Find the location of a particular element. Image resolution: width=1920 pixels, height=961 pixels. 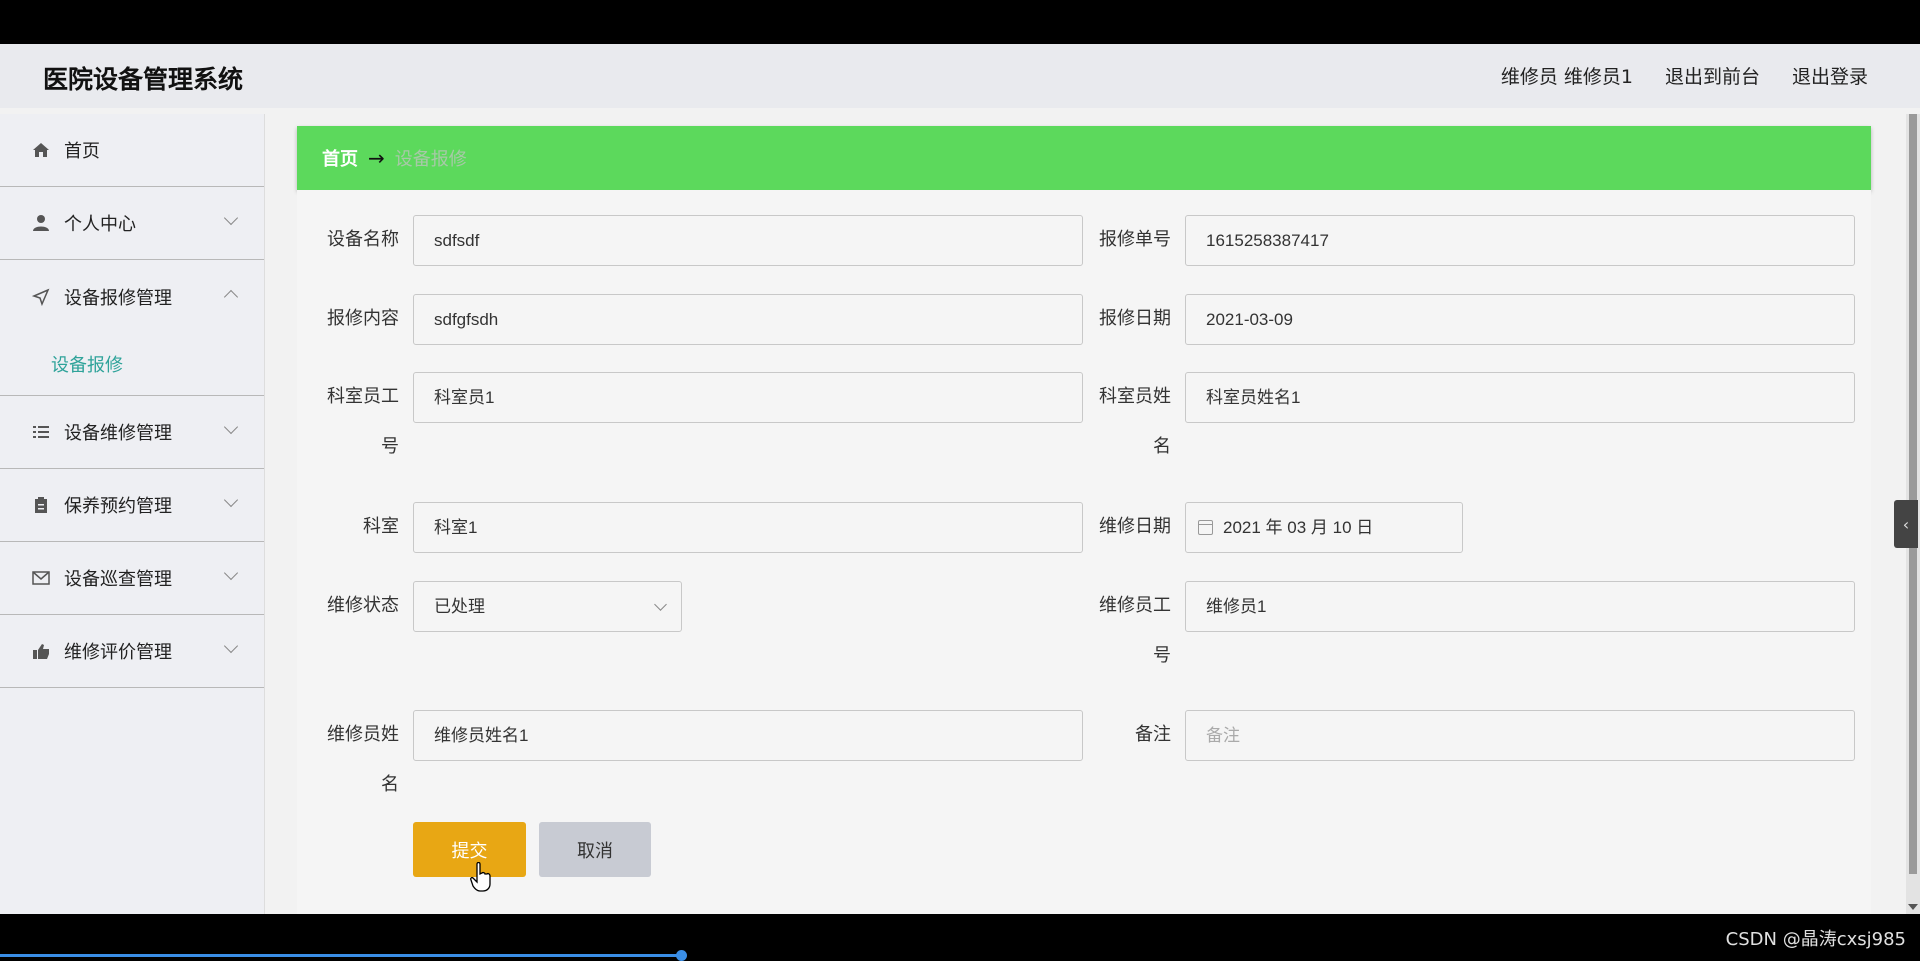

staff-name-label: 科室员姓 is located at coordinates (1135, 396).